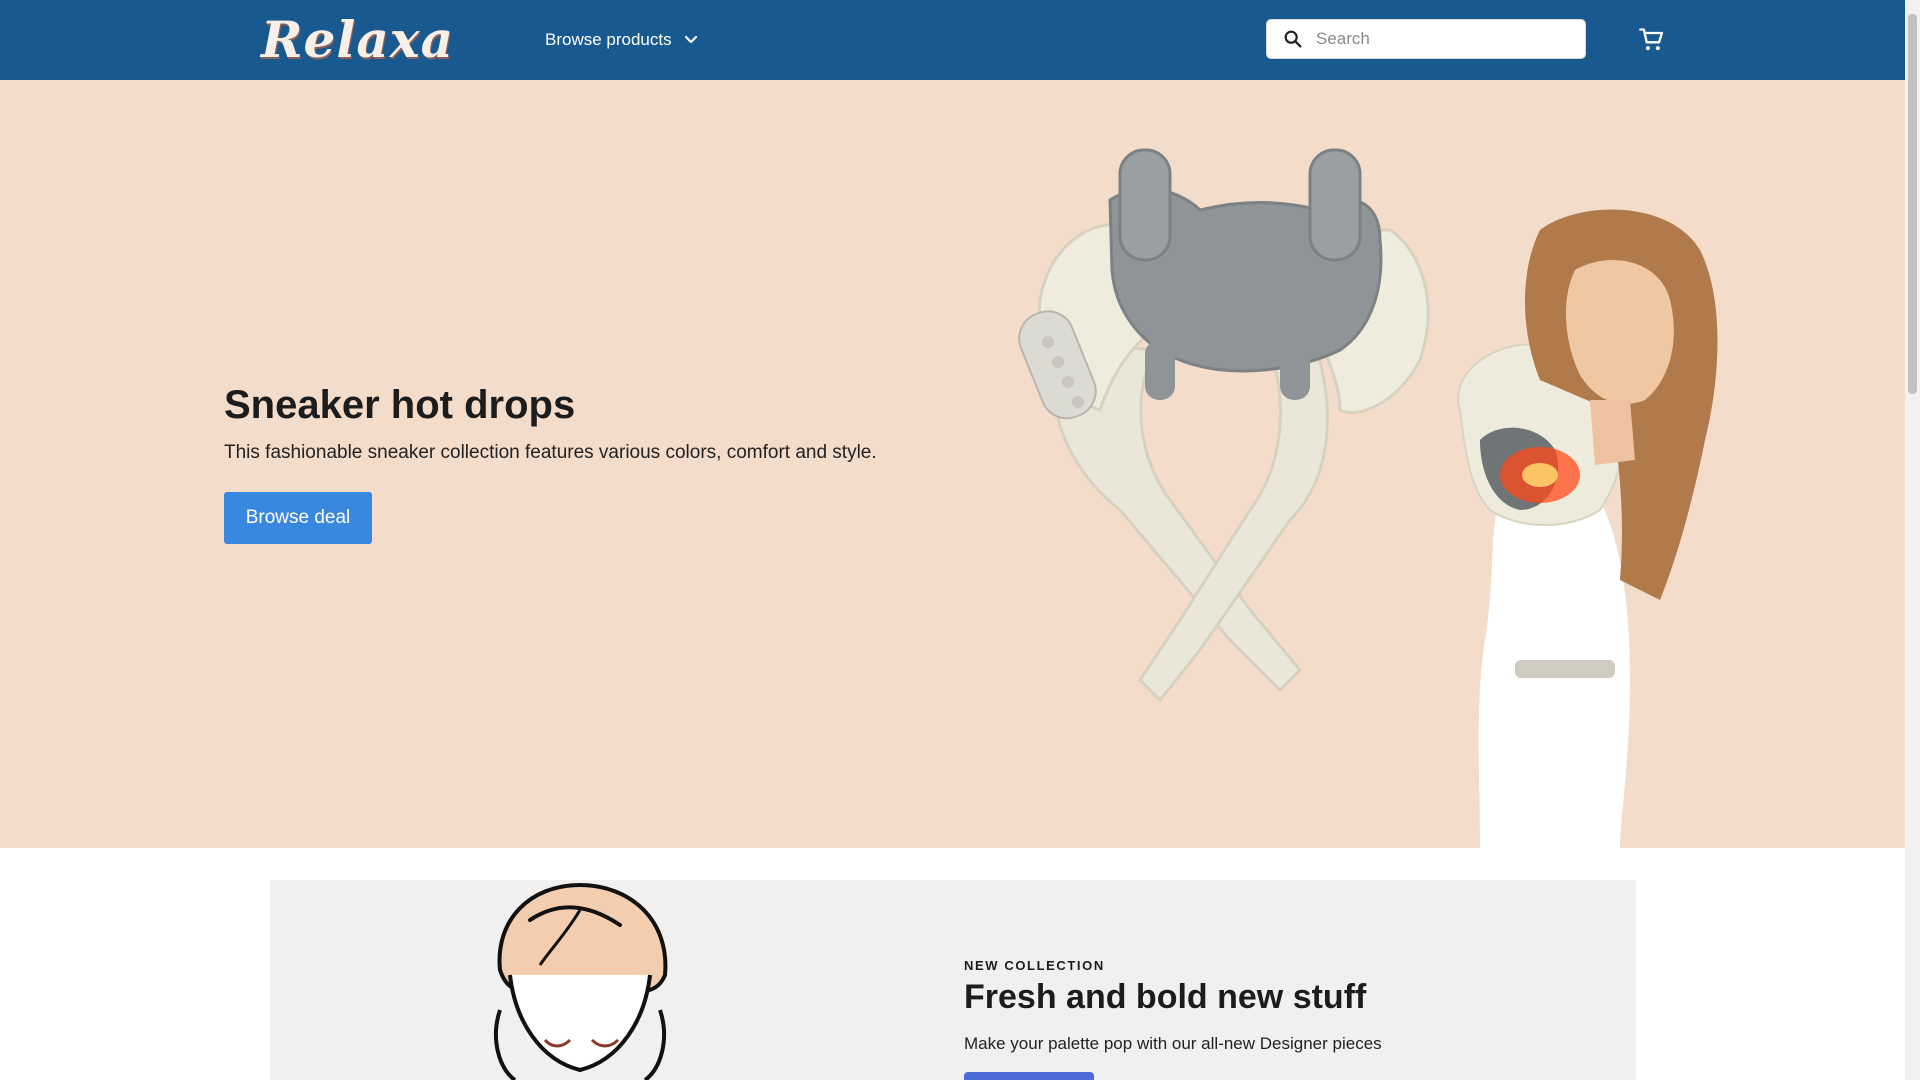 The image size is (1920, 1080). I want to click on browse-products-menu: Browse products, so click(621, 40).